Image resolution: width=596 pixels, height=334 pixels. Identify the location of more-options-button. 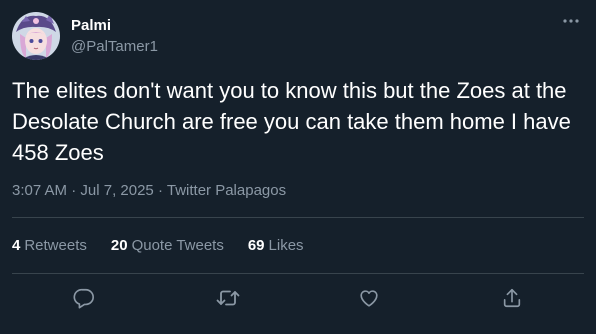
(571, 21).